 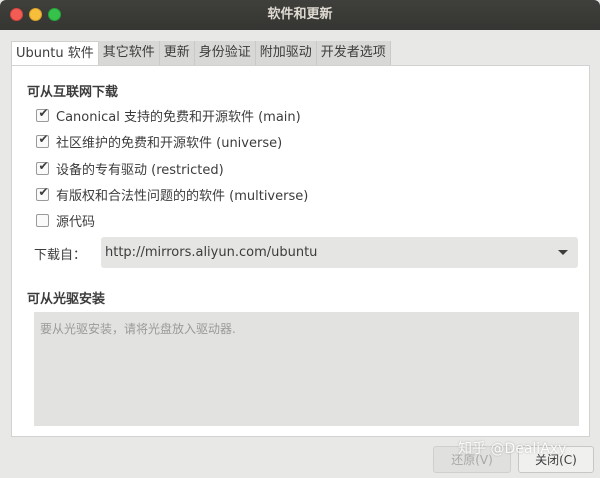 What do you see at coordinates (138, 329) in the screenshot?
I see `cdrom-placeholder-text: 要从光驱安装，请将光盘放入驱动器.` at bounding box center [138, 329].